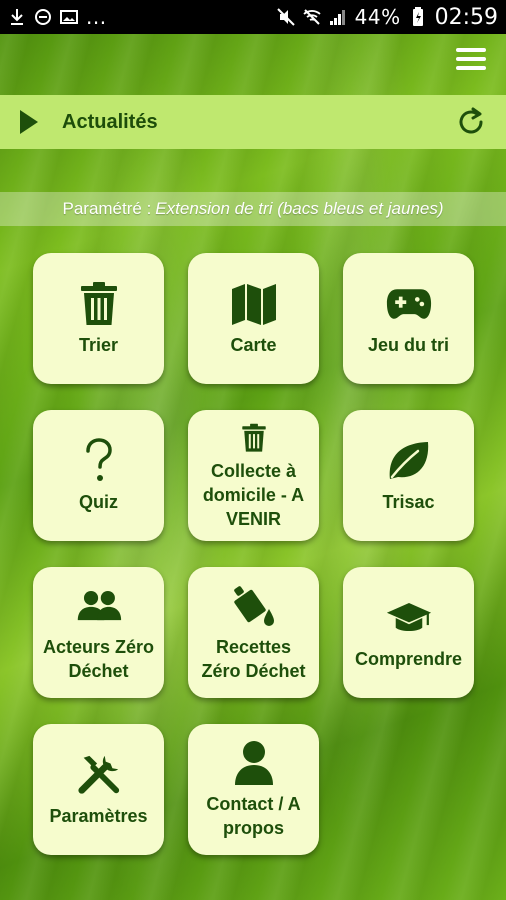 The width and height of the screenshot is (506, 900). I want to click on mute-icon, so click(285, 17).